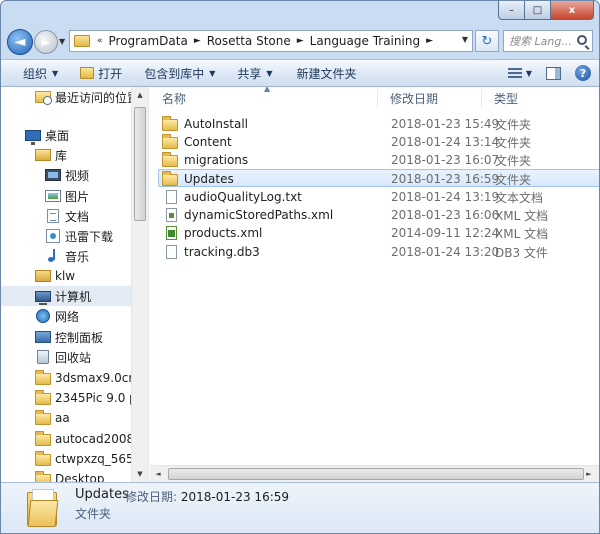 This screenshot has width=600, height=534. What do you see at coordinates (140, 474) in the screenshot?
I see `scroll-down-icon: ▼` at bounding box center [140, 474].